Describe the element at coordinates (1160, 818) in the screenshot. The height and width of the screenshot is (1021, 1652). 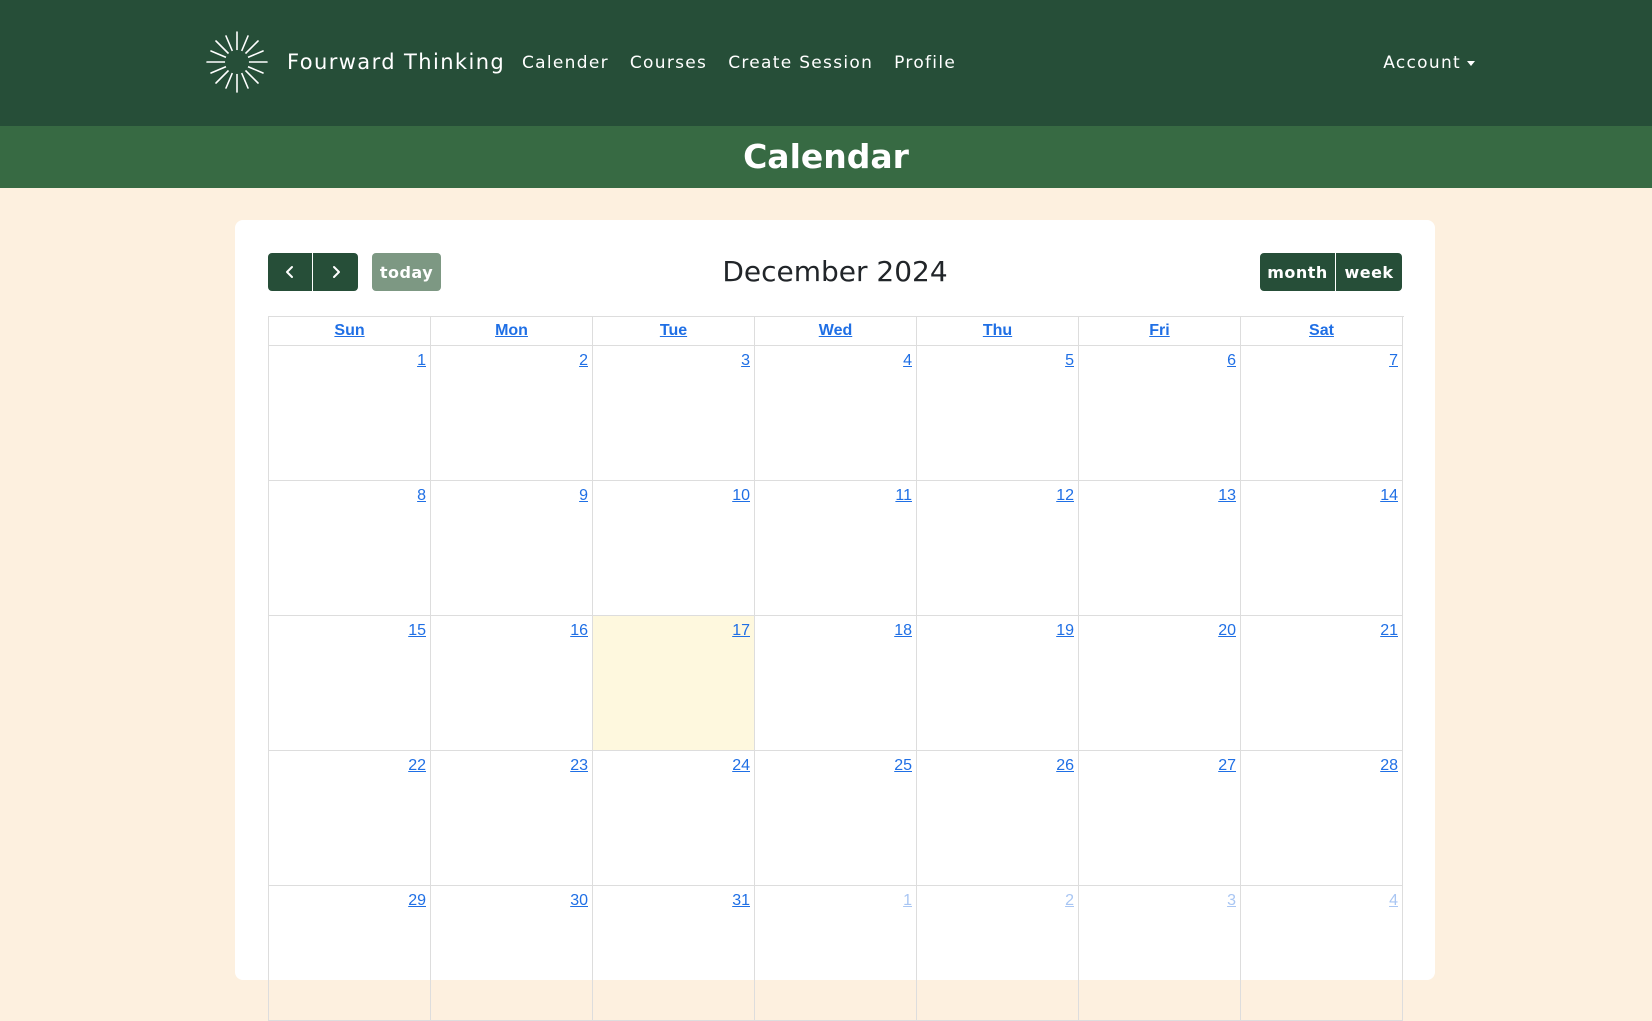
I see `day-cell: 27` at that location.